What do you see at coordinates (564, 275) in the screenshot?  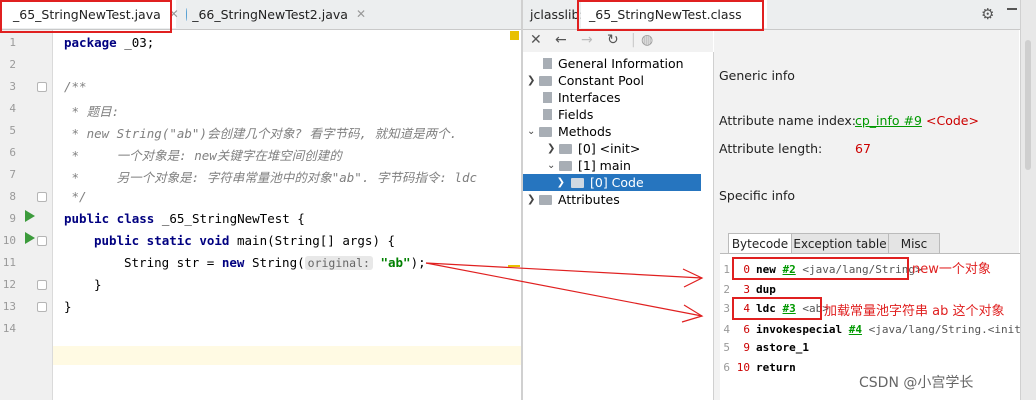 I see `arrow-to-new` at bounding box center [564, 275].